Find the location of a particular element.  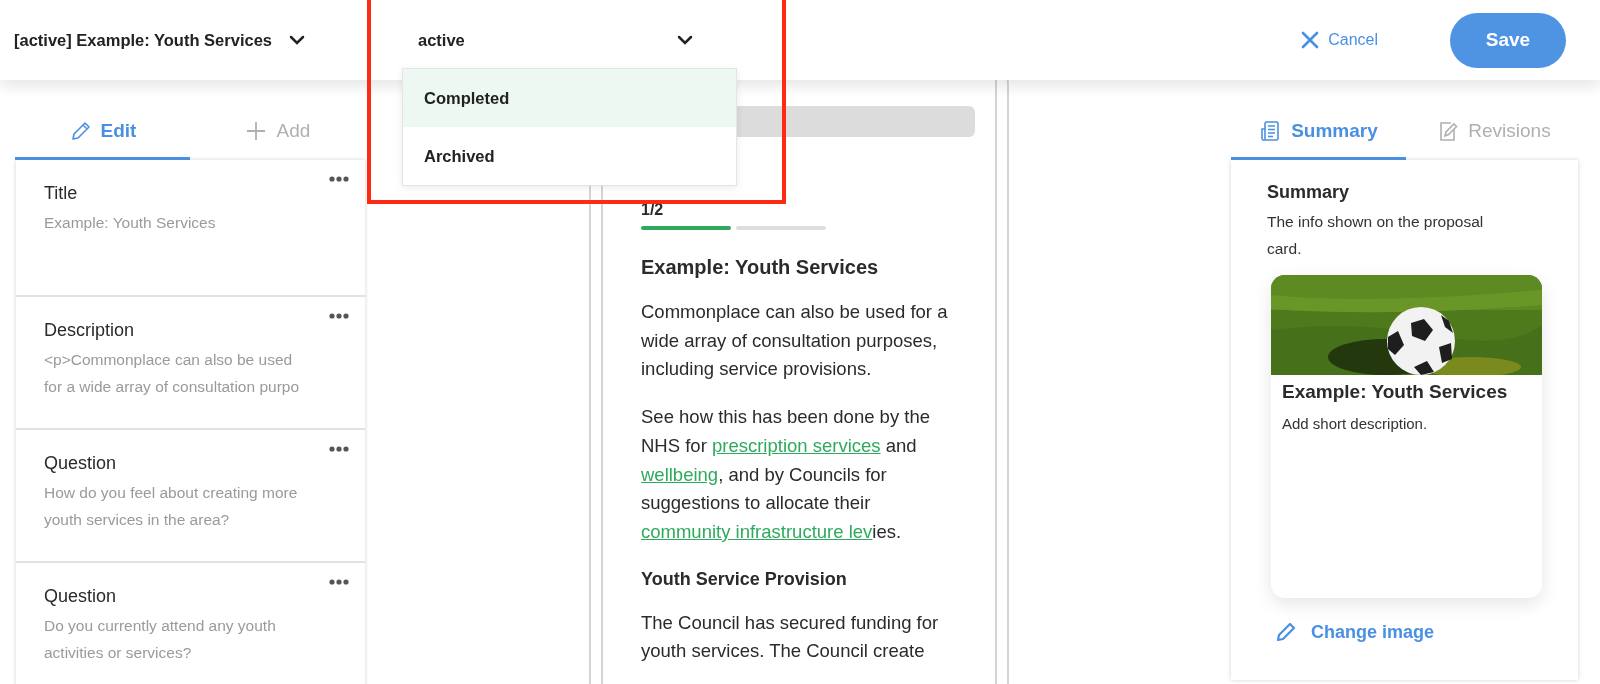

pencil-icon is located at coordinates (1286, 632).